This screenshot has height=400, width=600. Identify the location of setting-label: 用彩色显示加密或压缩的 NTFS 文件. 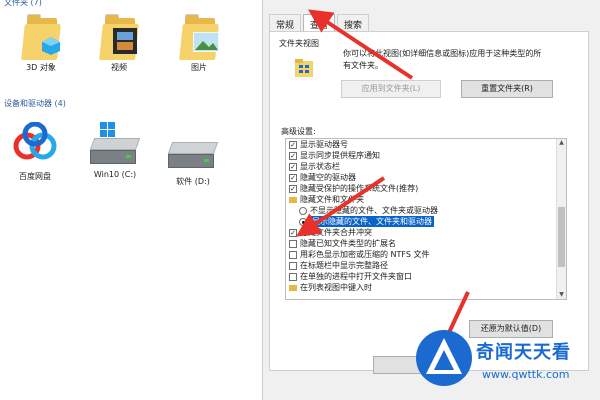
(365, 254).